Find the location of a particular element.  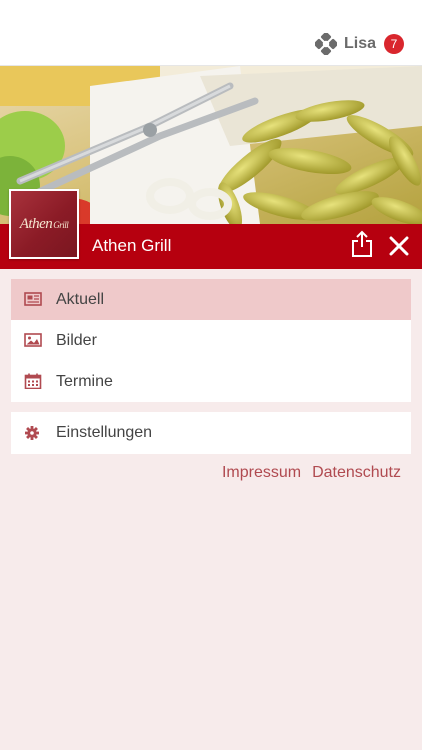

user-name: Lisa is located at coordinates (360, 44).